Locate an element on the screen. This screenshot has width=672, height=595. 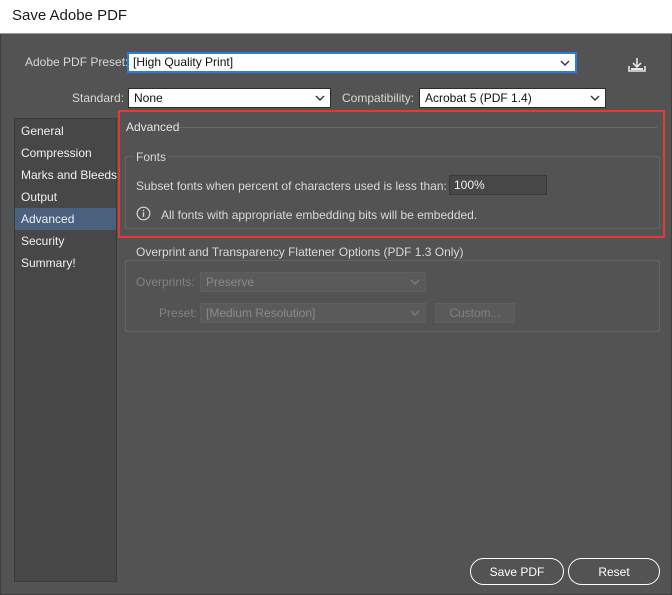
overprints-select: Preserve is located at coordinates (313, 282).